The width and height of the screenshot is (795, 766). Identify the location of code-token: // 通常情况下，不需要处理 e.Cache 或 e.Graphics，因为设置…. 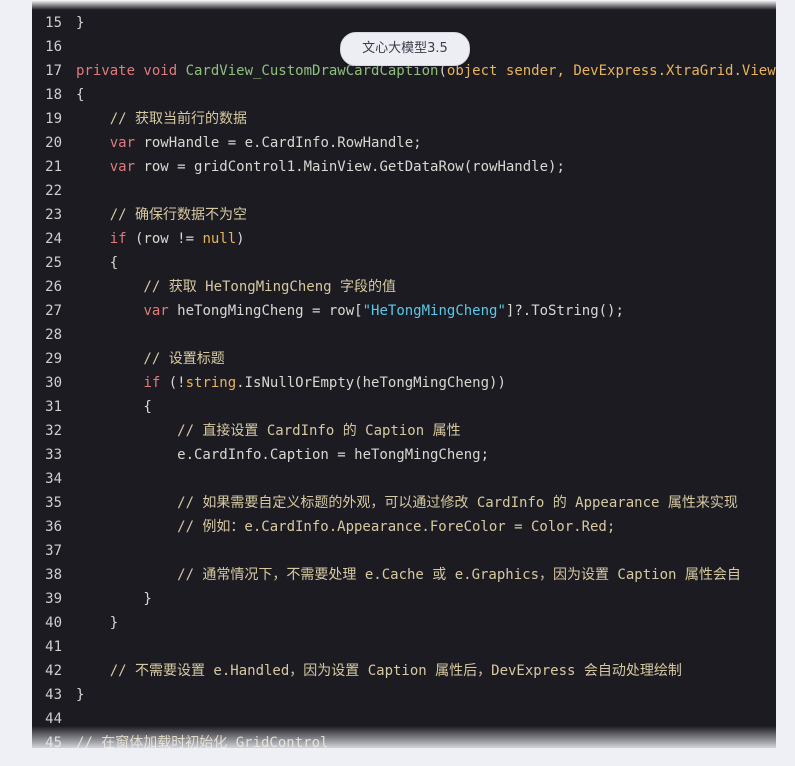
(408, 575).